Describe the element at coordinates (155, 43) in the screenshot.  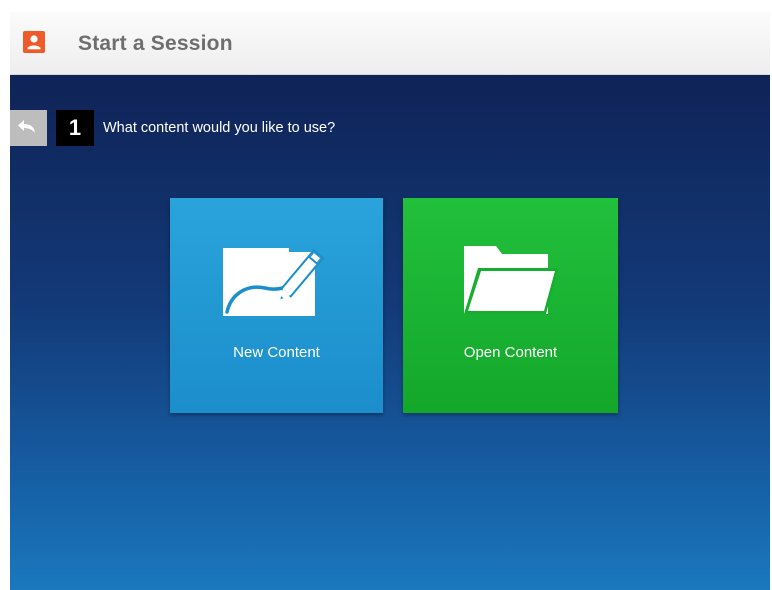
I see `window-title: Start a Session` at that location.